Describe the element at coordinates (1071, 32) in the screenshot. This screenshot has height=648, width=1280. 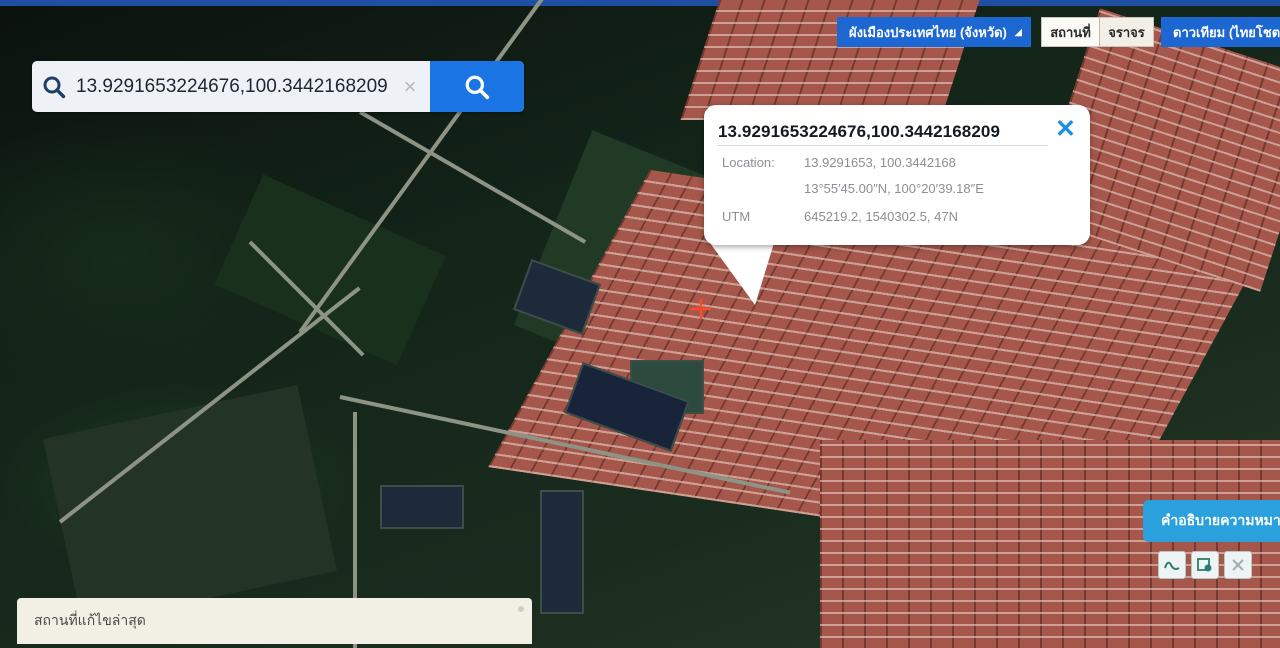
I see `places-toggle: สถานที่` at that location.